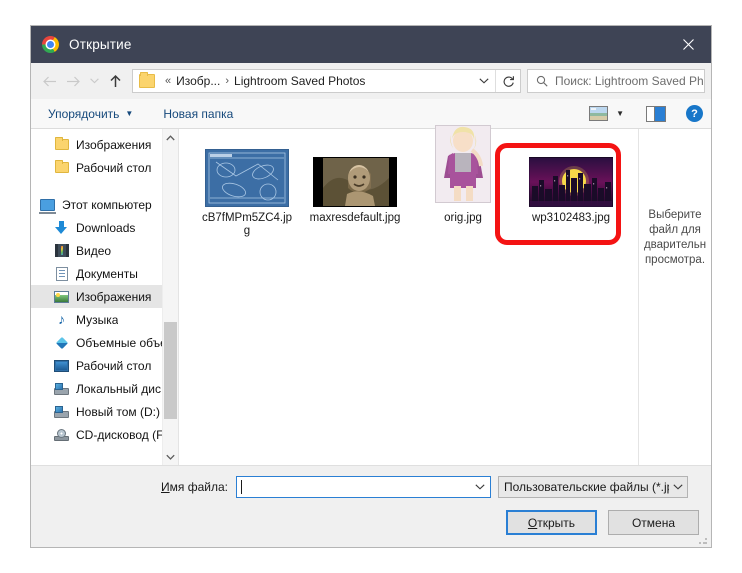  I want to click on new-folder-button: Новая папка, so click(198, 114).